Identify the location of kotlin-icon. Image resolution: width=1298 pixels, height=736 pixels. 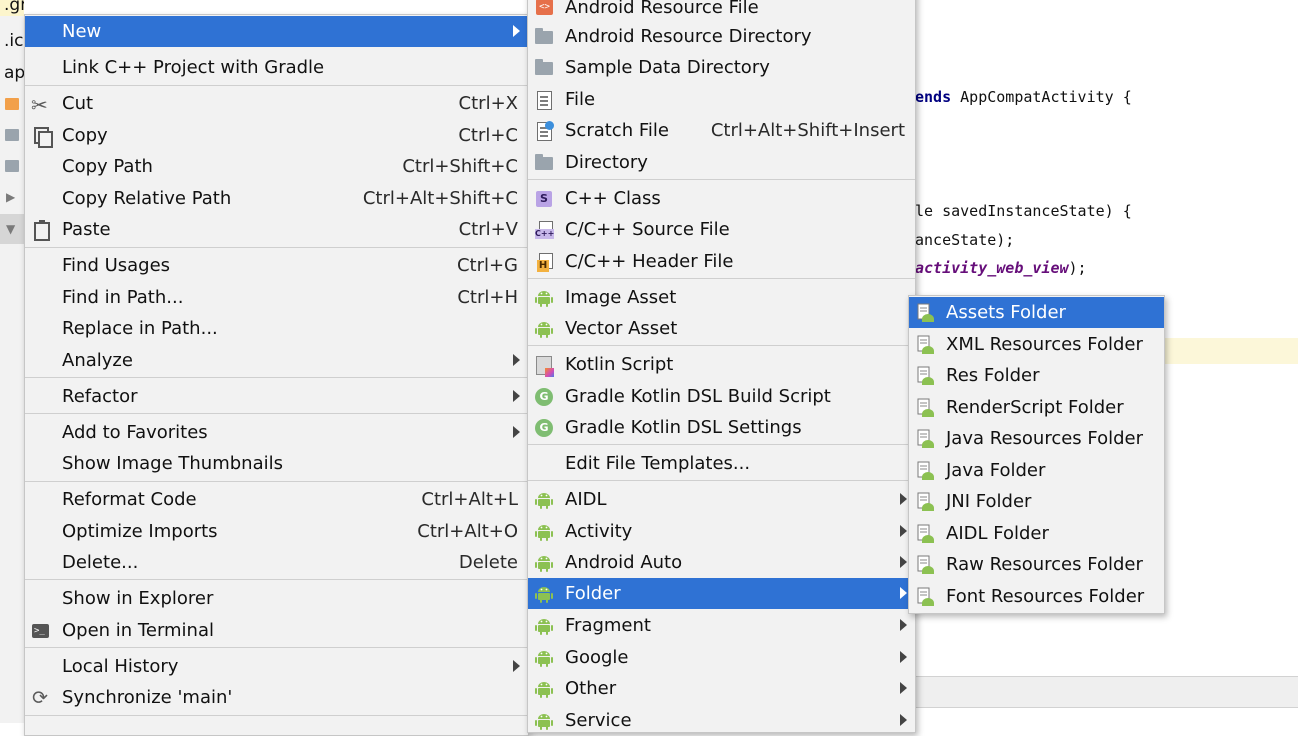
(544, 366).